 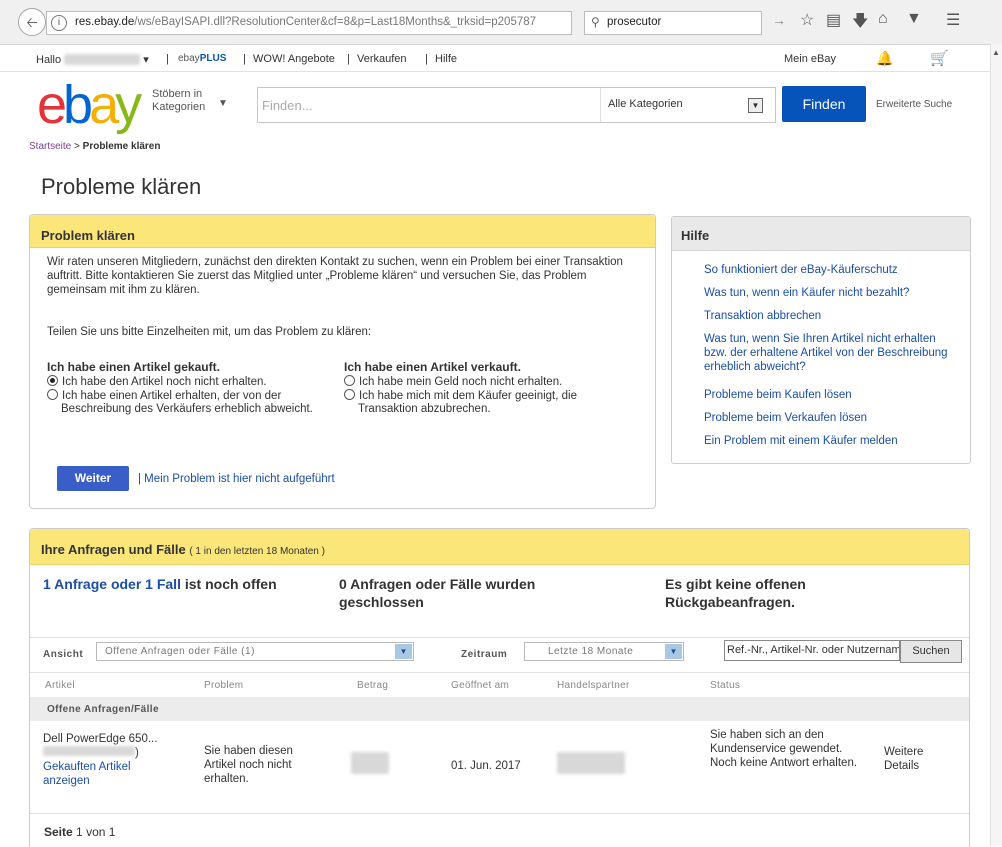 I want to click on menu-icon: ☰, so click(x=953, y=20).